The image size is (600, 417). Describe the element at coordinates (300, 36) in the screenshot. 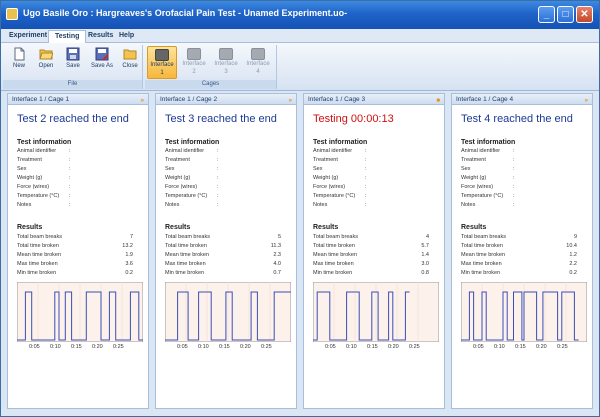

I see `menu-bar: Experiment Testing Results Help` at that location.